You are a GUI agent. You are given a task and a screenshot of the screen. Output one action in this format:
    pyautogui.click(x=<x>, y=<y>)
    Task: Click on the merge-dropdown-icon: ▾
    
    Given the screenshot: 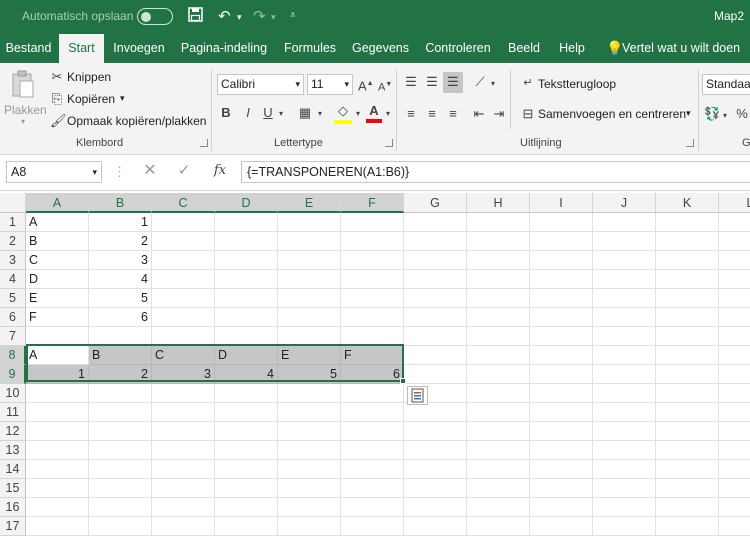 What is the action you would take?
    pyautogui.click(x=688, y=113)
    